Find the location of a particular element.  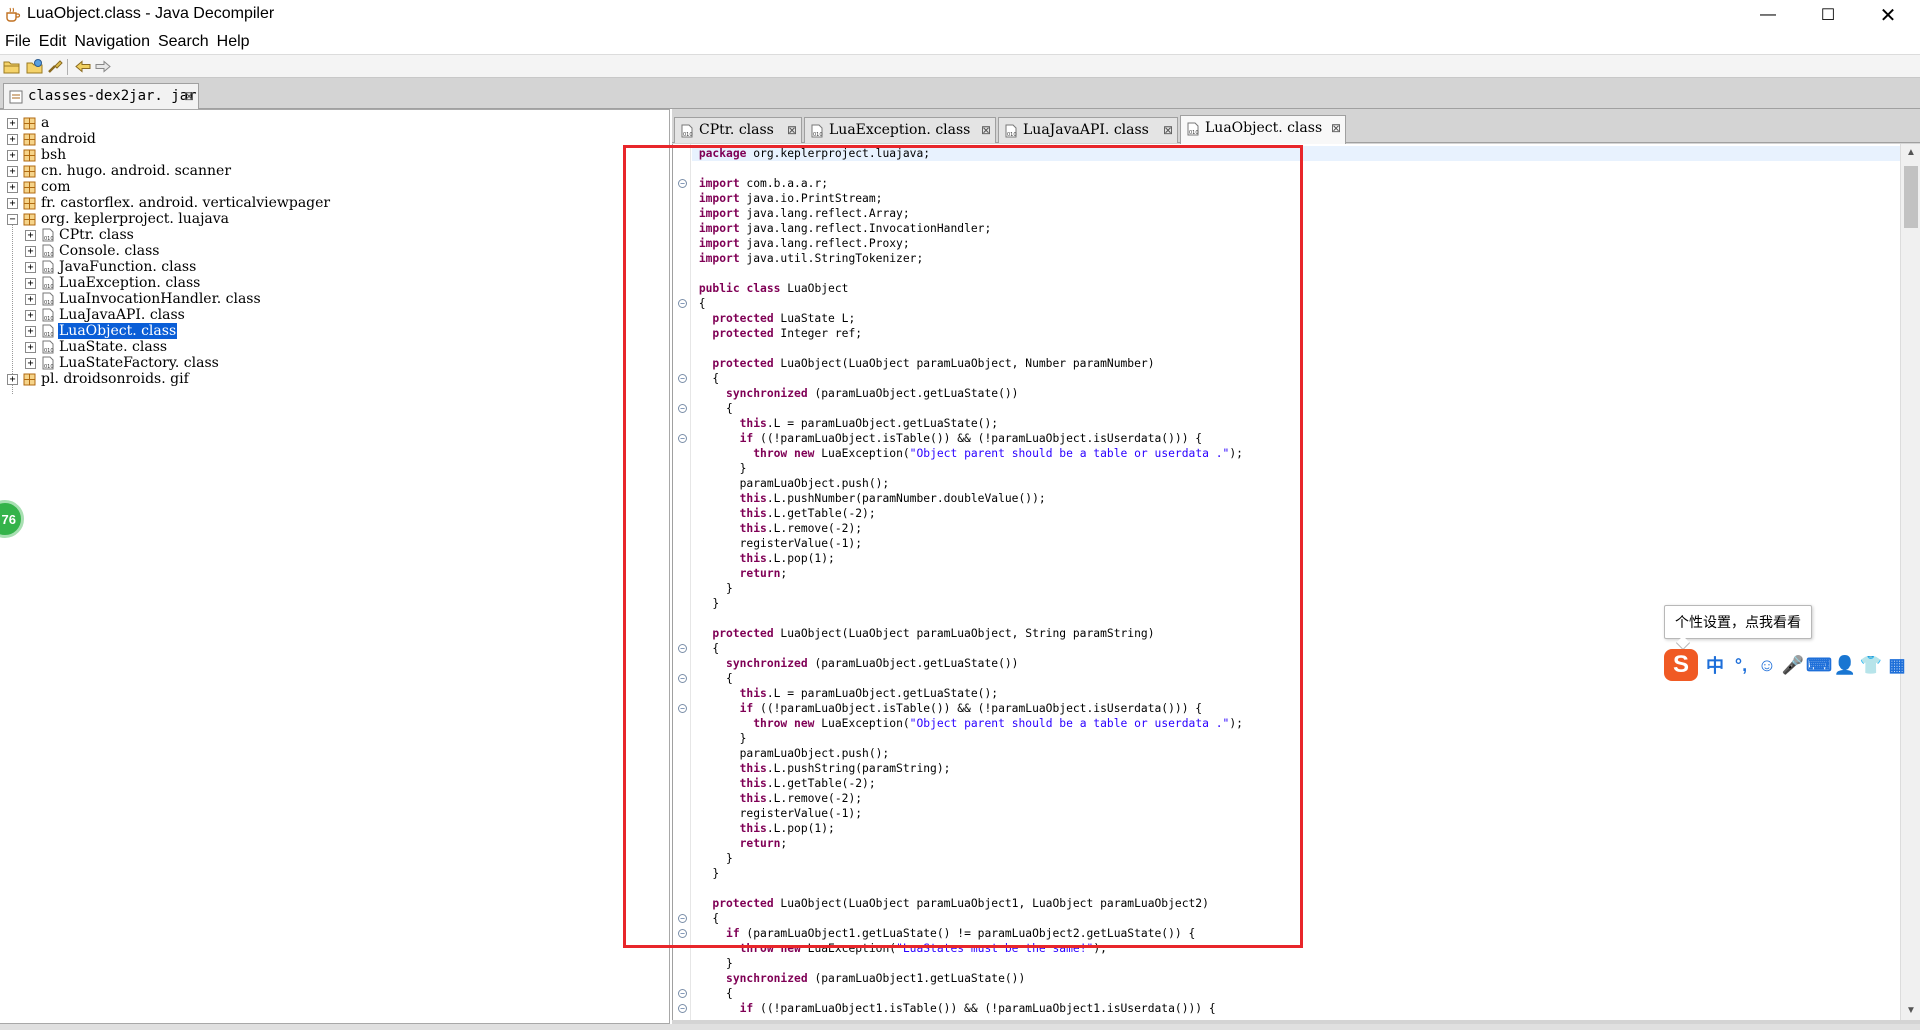

forward-icon is located at coordinates (103, 66).